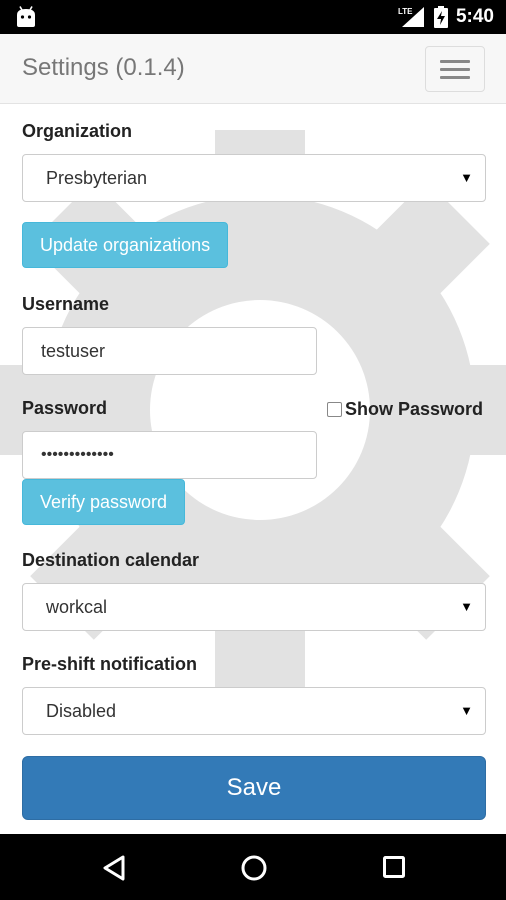 Image resolution: width=506 pixels, height=900 pixels. I want to click on save-button: Save, so click(254, 788).